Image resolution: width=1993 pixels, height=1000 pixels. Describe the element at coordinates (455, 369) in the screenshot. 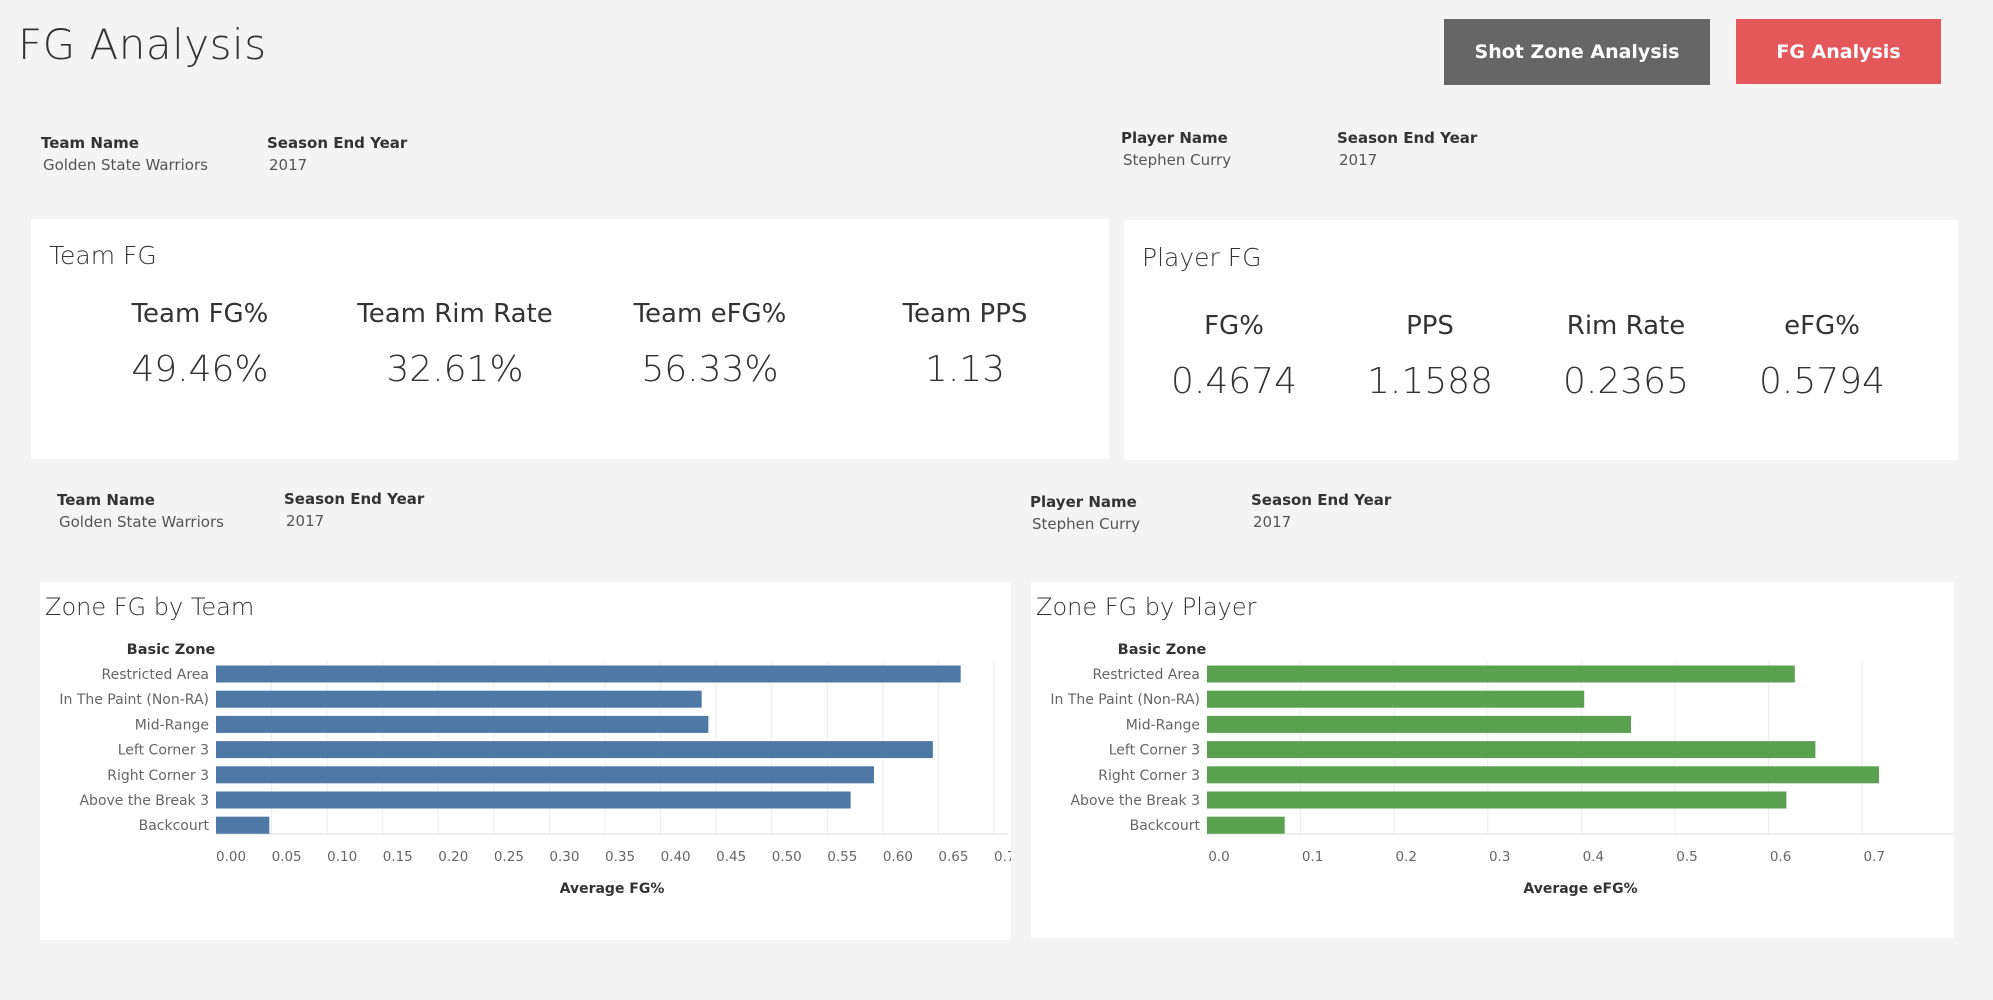

I see `kpi-value: 32.61%` at that location.